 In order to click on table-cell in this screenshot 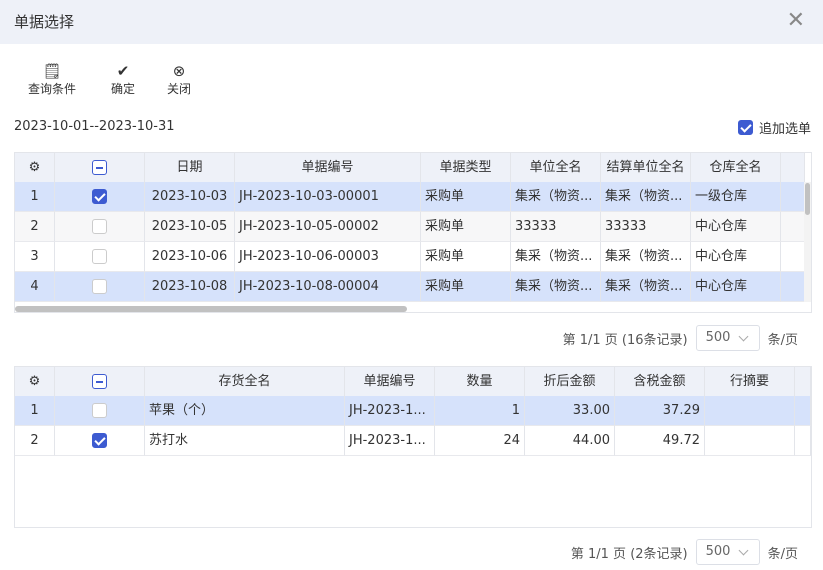, I will do `click(750, 441)`.